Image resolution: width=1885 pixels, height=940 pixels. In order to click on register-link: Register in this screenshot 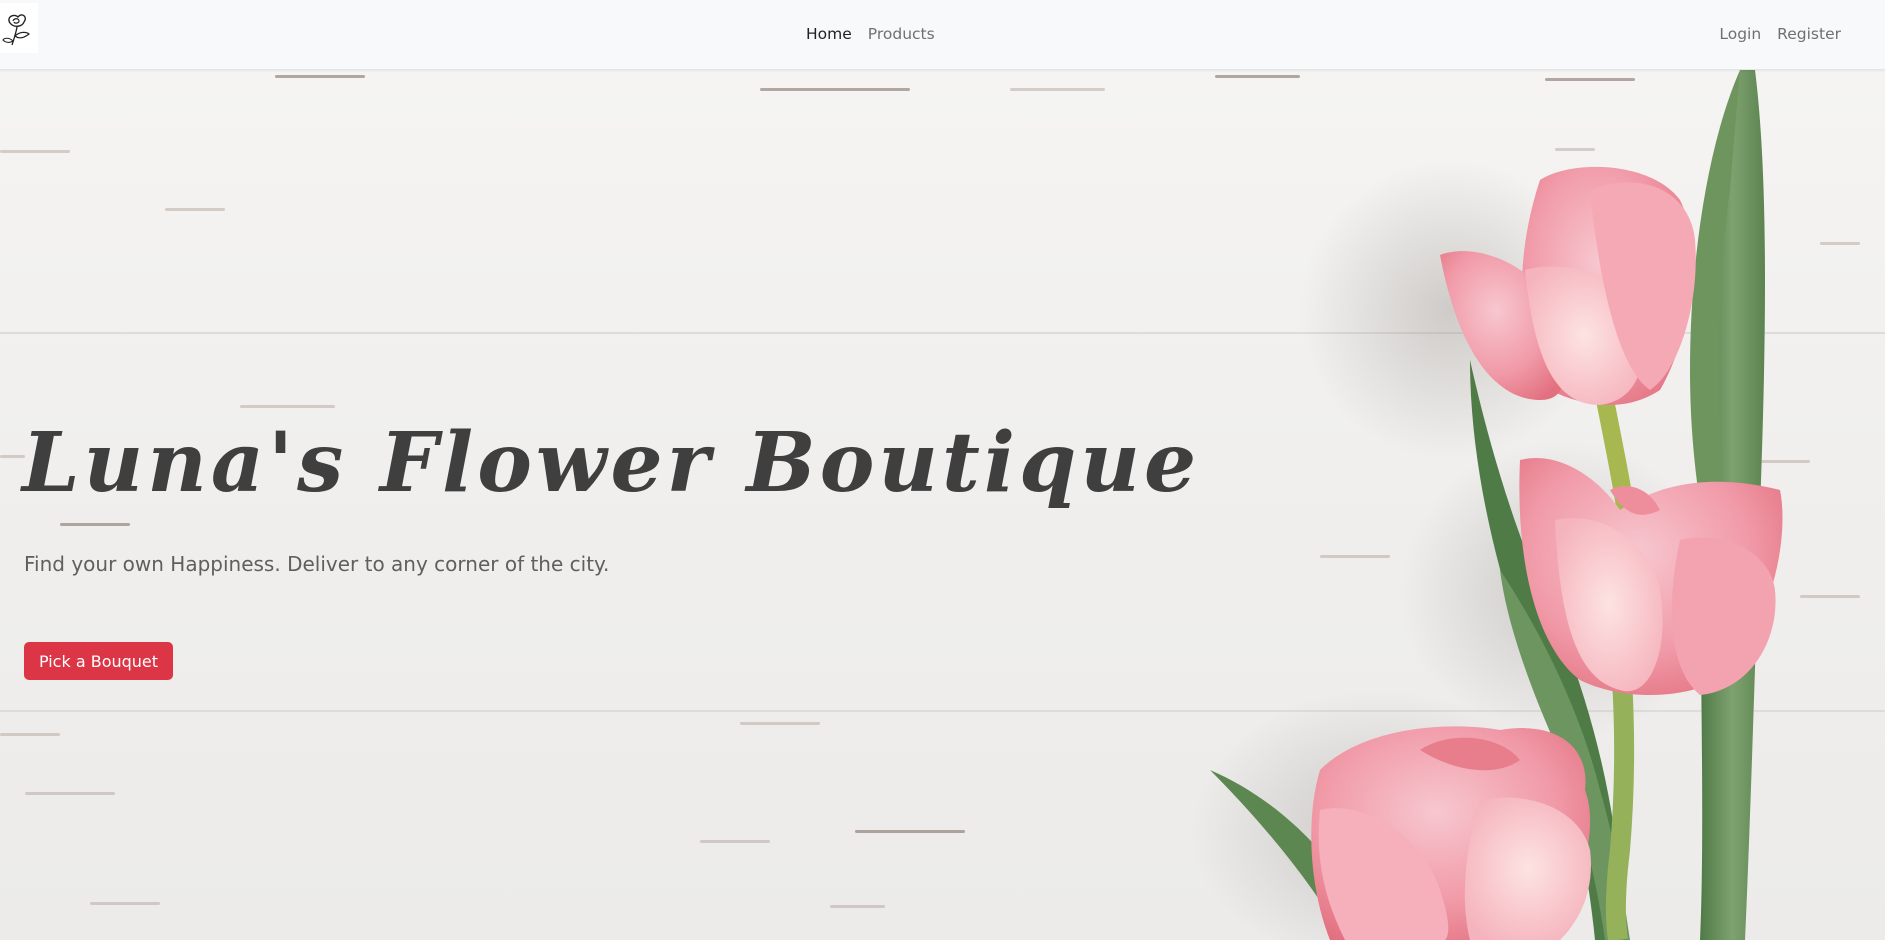, I will do `click(1809, 34)`.